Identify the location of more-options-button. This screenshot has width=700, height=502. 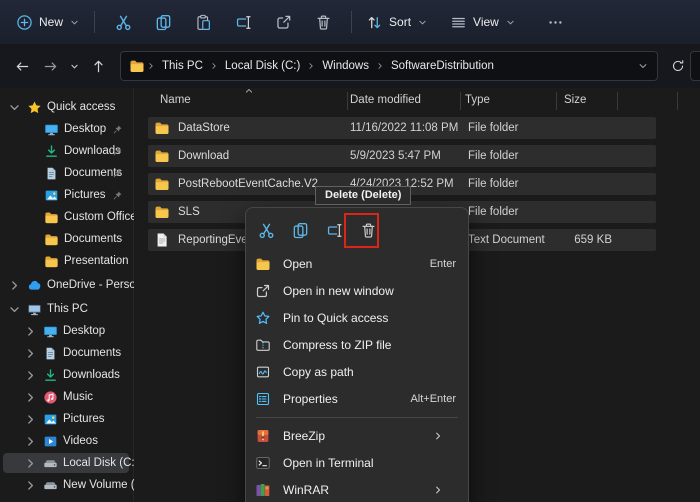
(556, 22).